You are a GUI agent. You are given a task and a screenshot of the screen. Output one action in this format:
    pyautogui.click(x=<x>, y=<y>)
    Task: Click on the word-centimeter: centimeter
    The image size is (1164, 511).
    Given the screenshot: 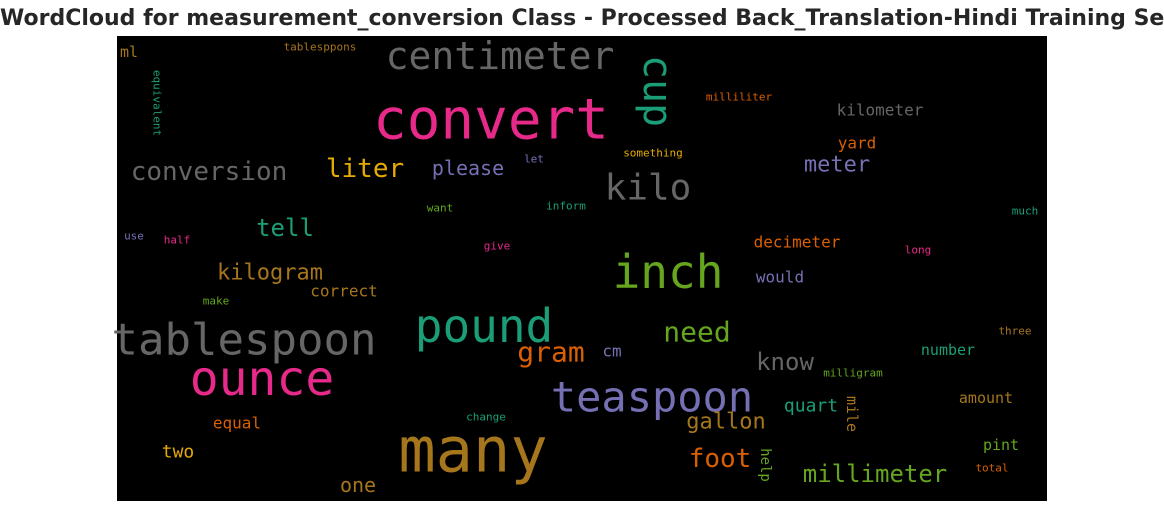 What is the action you would take?
    pyautogui.click(x=500, y=56)
    